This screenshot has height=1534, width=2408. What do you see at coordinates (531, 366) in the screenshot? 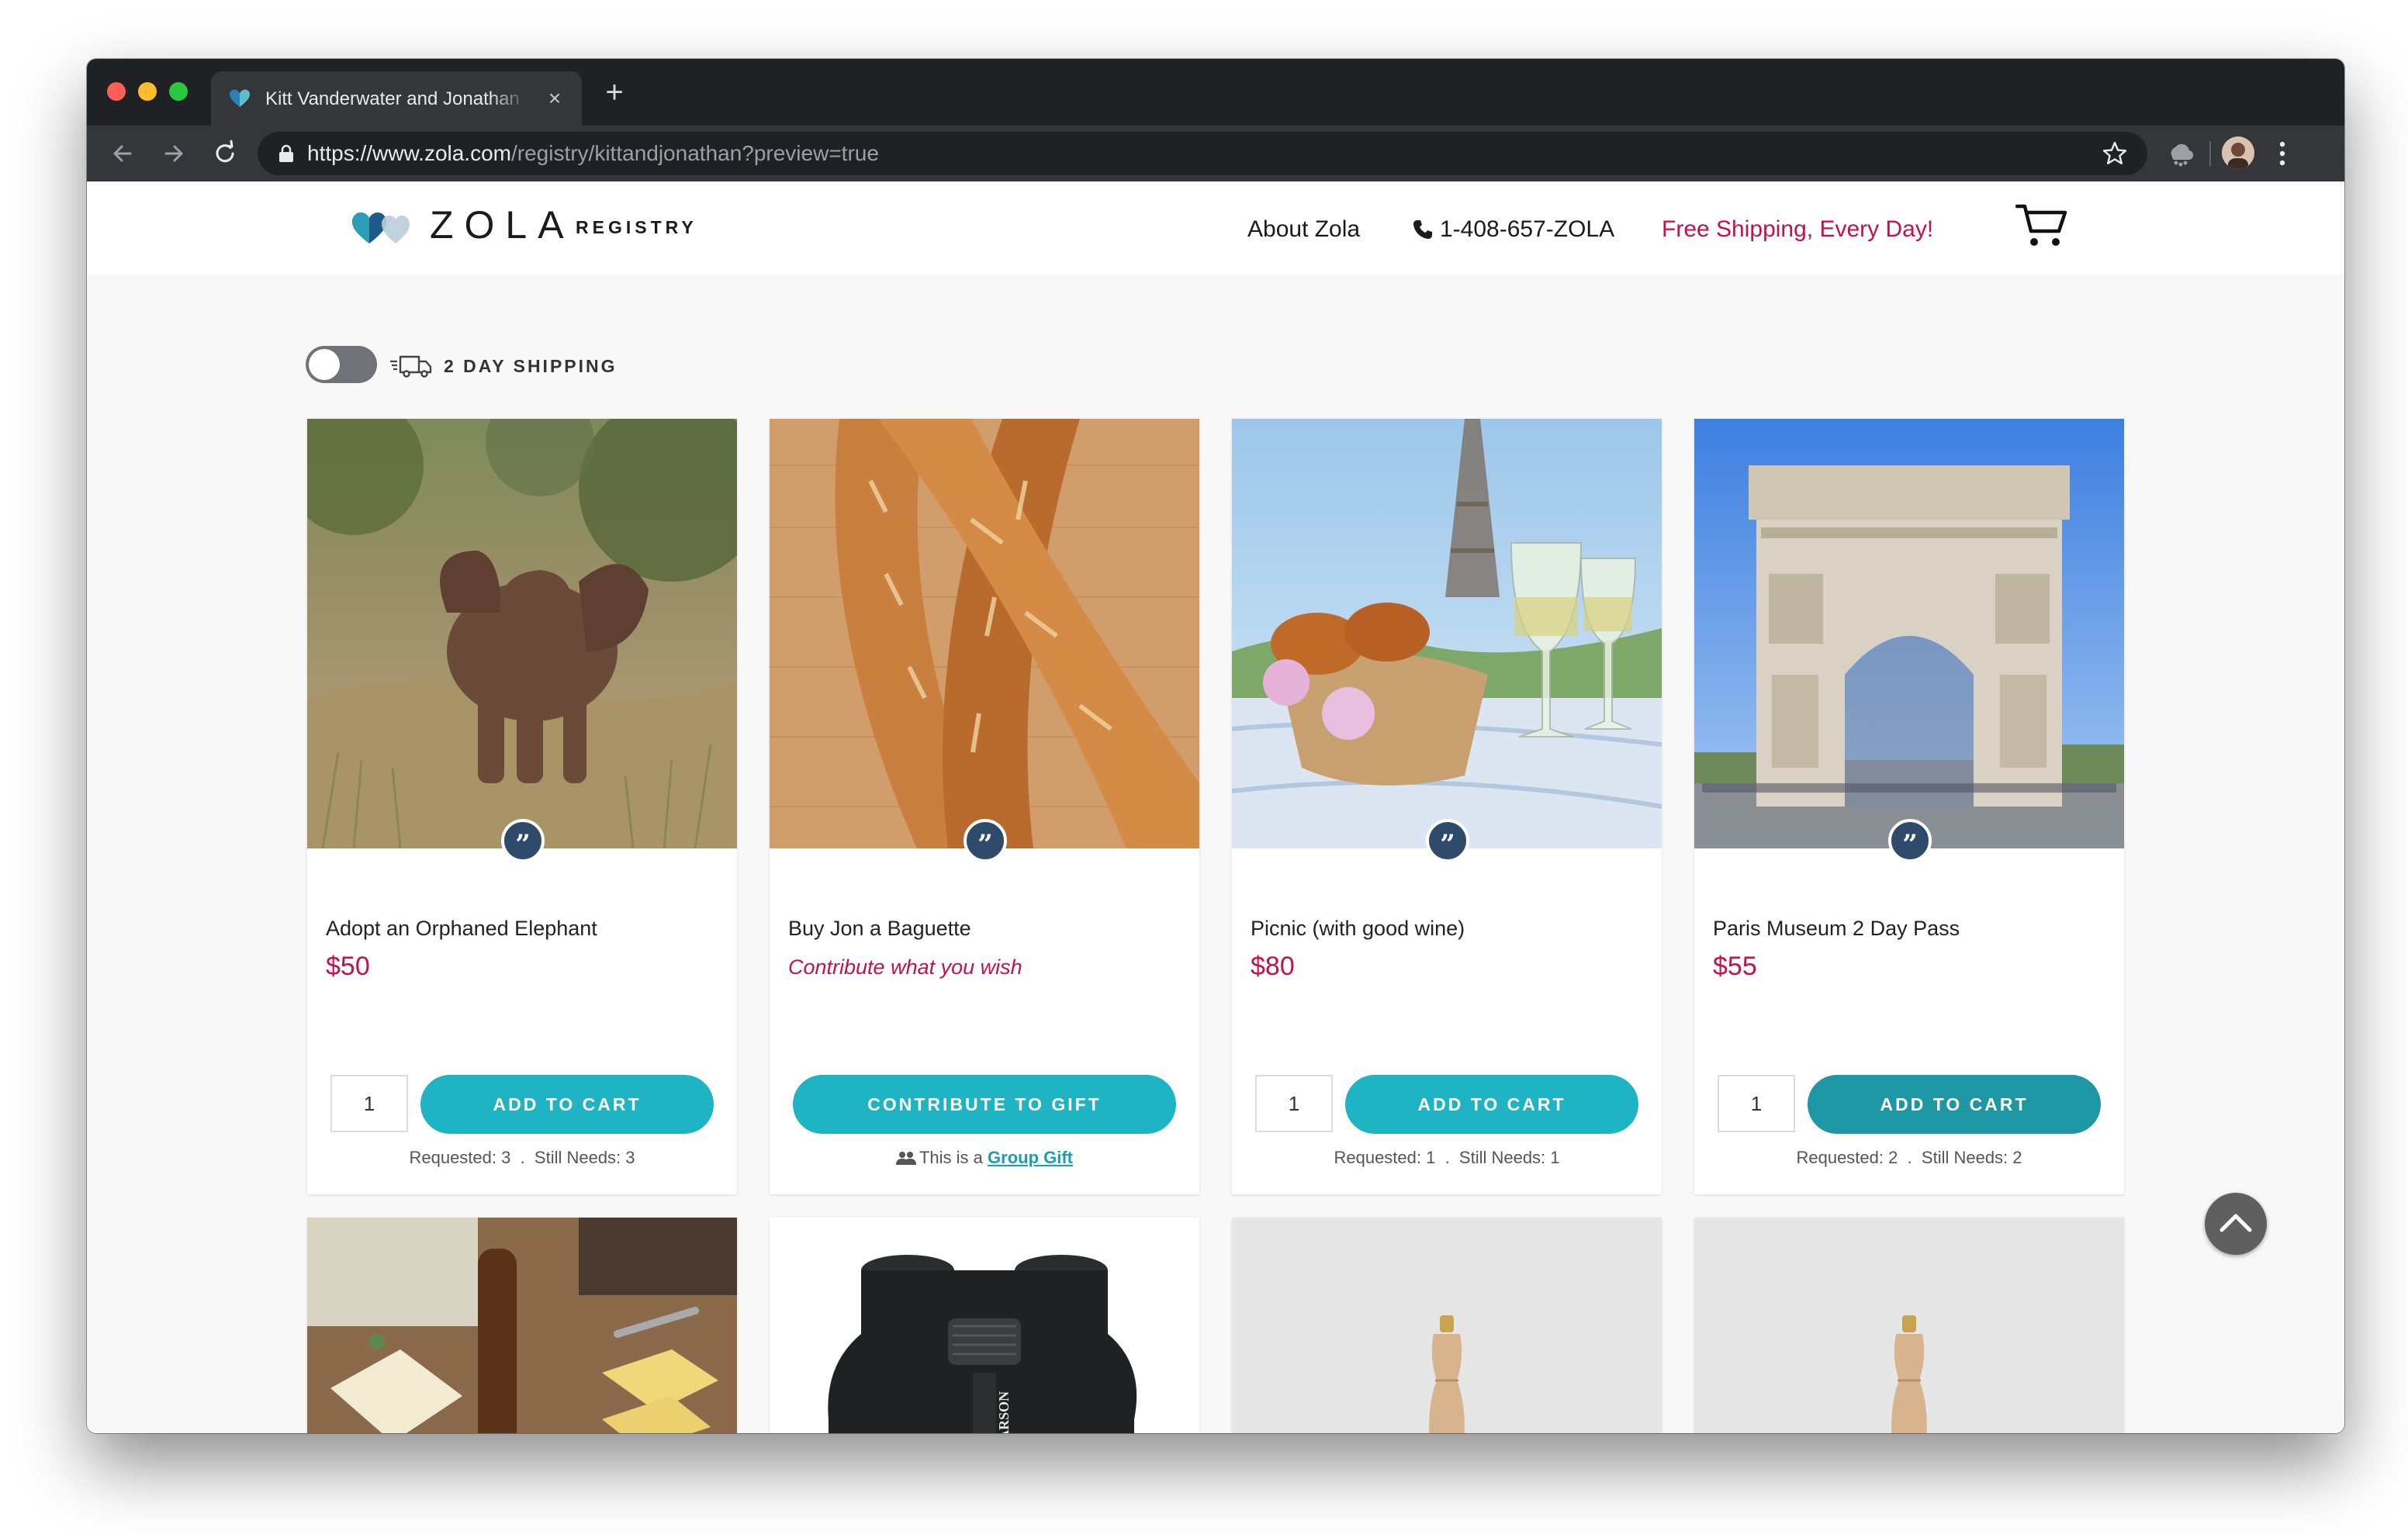
I see `two-day-shipping-label: 2 DAY SHIPPING` at bounding box center [531, 366].